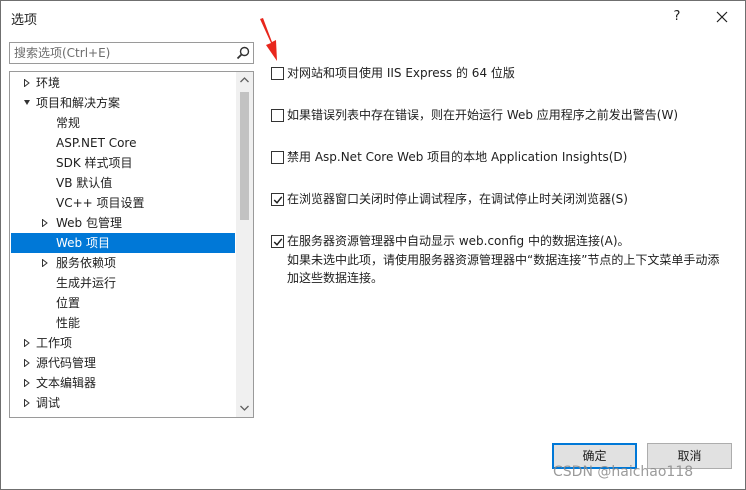 This screenshot has height=490, width=746. Describe the element at coordinates (123, 123) in the screenshot. I see `tree-item: 常规` at that location.